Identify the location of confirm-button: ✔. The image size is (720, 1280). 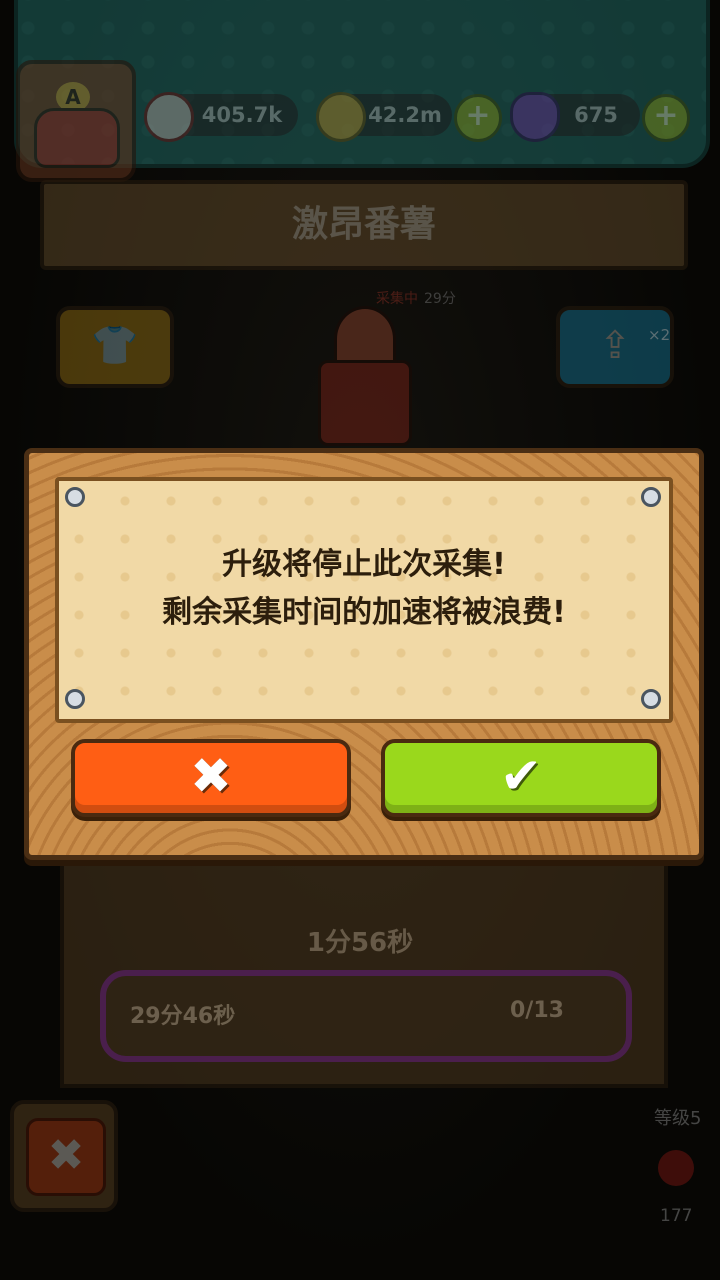
(521, 778).